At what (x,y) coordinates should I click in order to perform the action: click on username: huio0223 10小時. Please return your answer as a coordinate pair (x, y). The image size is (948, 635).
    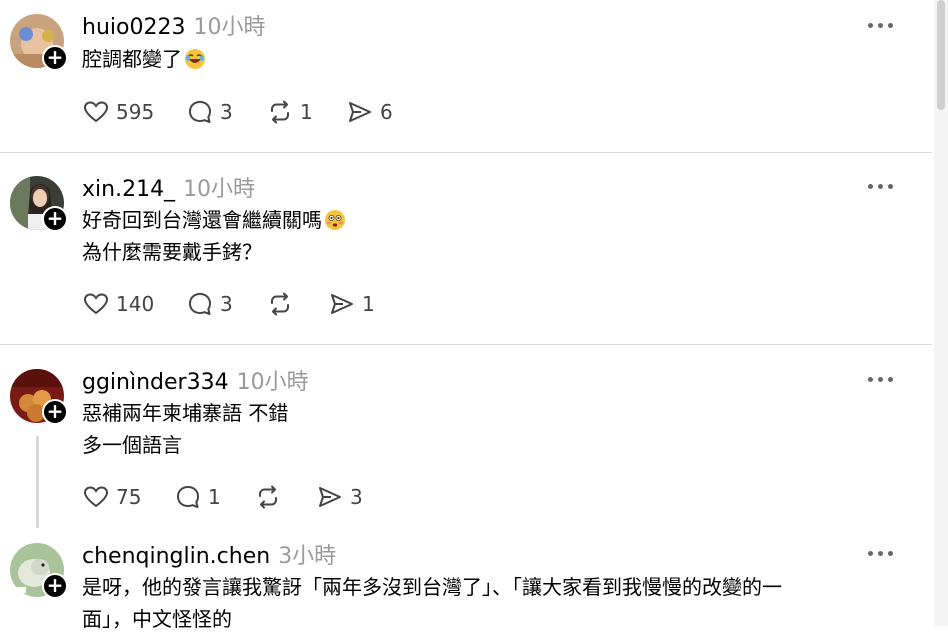
    Looking at the image, I should click on (173, 25).